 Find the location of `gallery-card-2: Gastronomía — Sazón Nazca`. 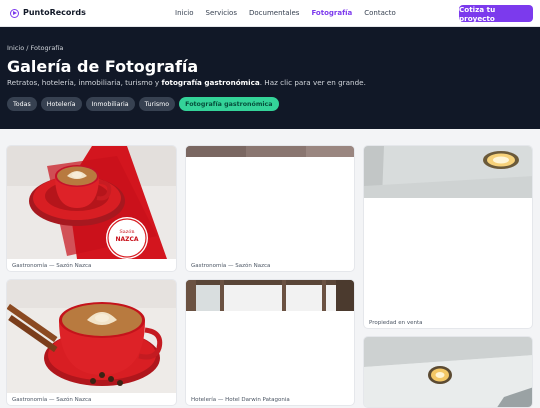

gallery-card-2: Gastronomía — Sazón Nazca is located at coordinates (270, 208).